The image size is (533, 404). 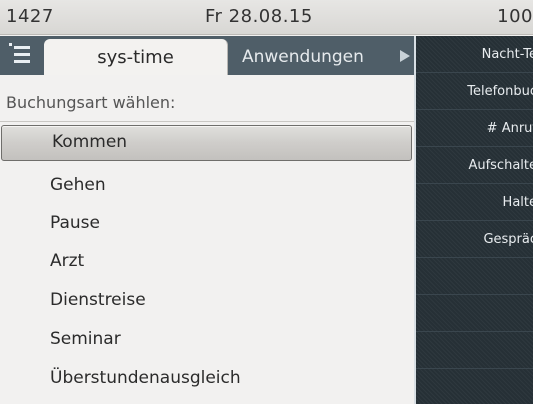 I want to click on softkey-aufschalten: Aufschalte, so click(x=474, y=165).